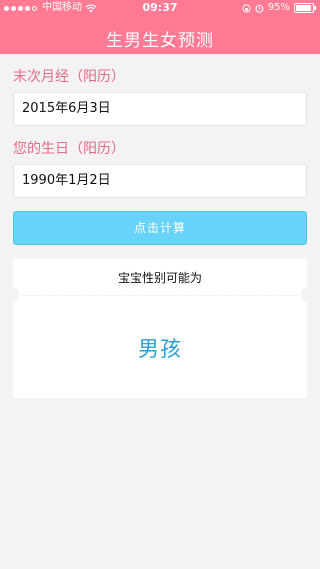  What do you see at coordinates (160, 181) in the screenshot?
I see `birthday-field: 1990年1月2日` at bounding box center [160, 181].